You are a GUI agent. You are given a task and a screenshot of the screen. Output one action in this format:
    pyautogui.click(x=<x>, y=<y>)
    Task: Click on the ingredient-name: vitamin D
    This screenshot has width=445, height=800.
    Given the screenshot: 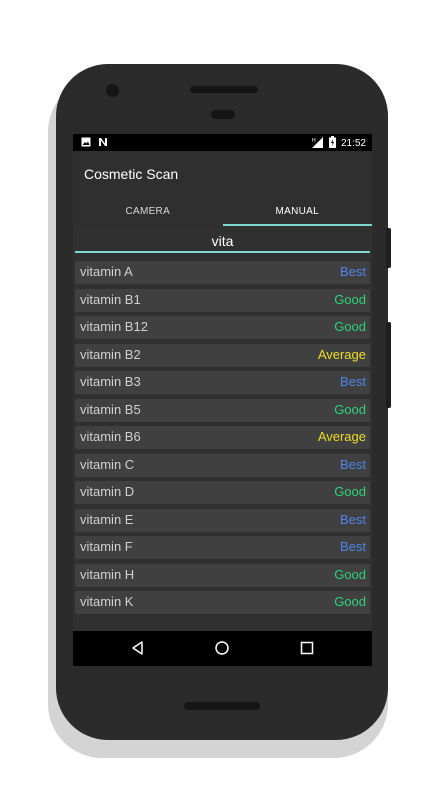 What is the action you would take?
    pyautogui.click(x=107, y=491)
    